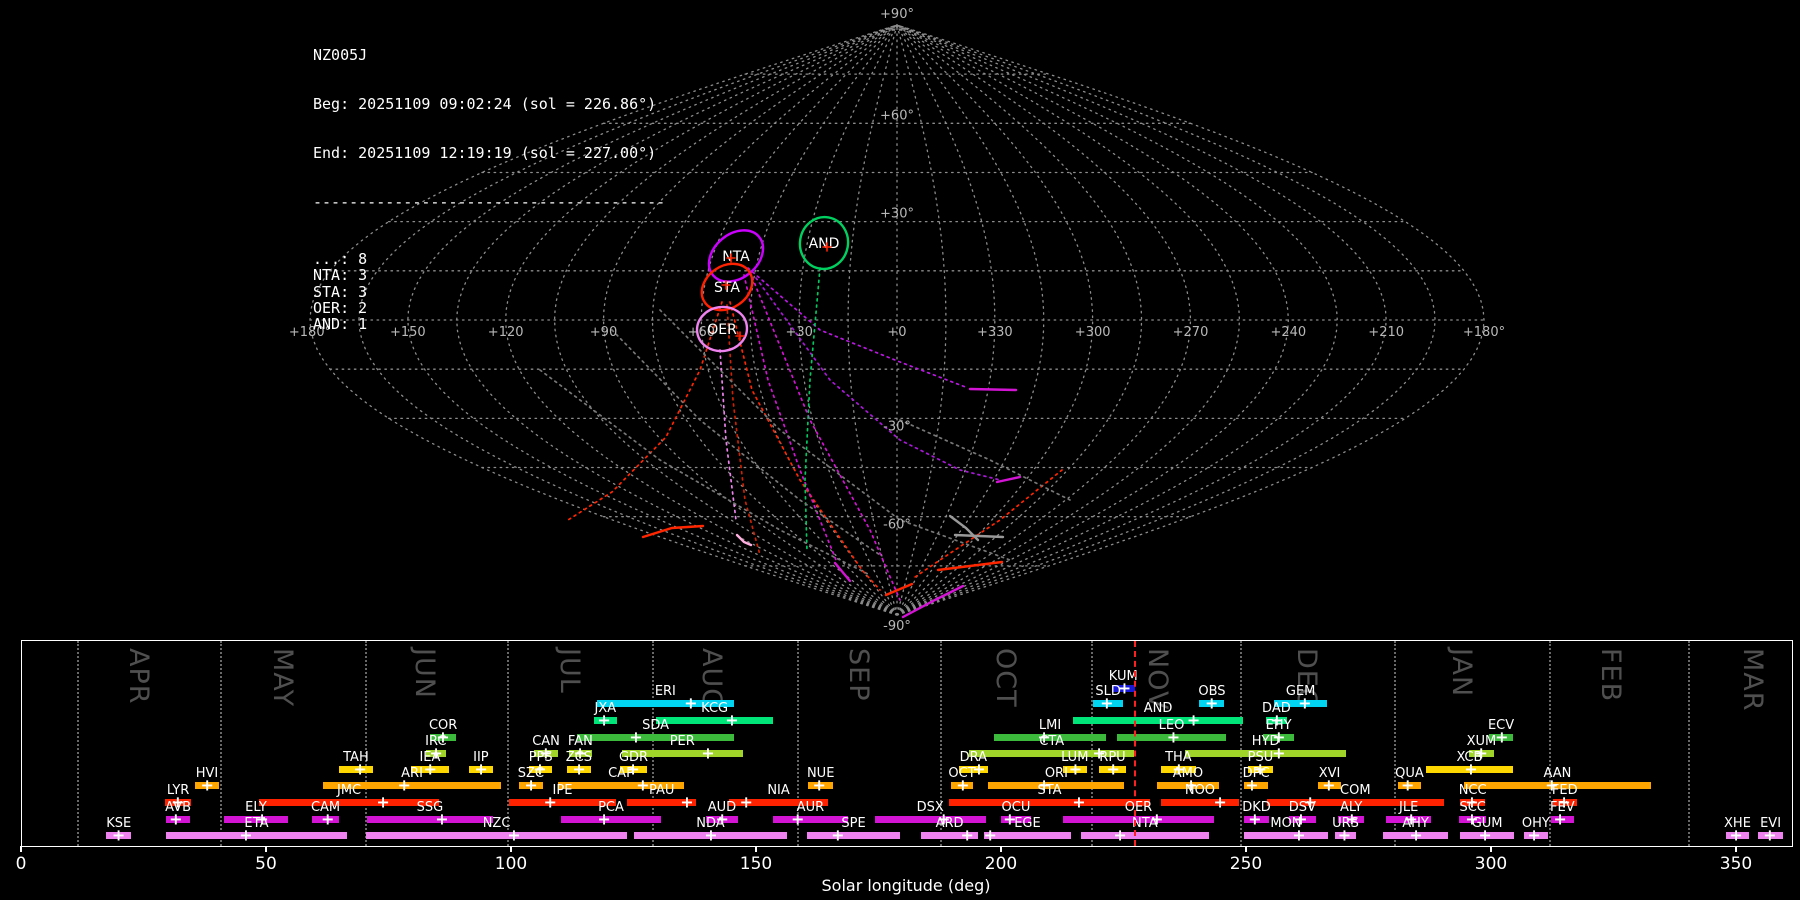  Describe the element at coordinates (797, 818) in the screenshot. I see `shower-peak-marker-AUR: +` at that location.